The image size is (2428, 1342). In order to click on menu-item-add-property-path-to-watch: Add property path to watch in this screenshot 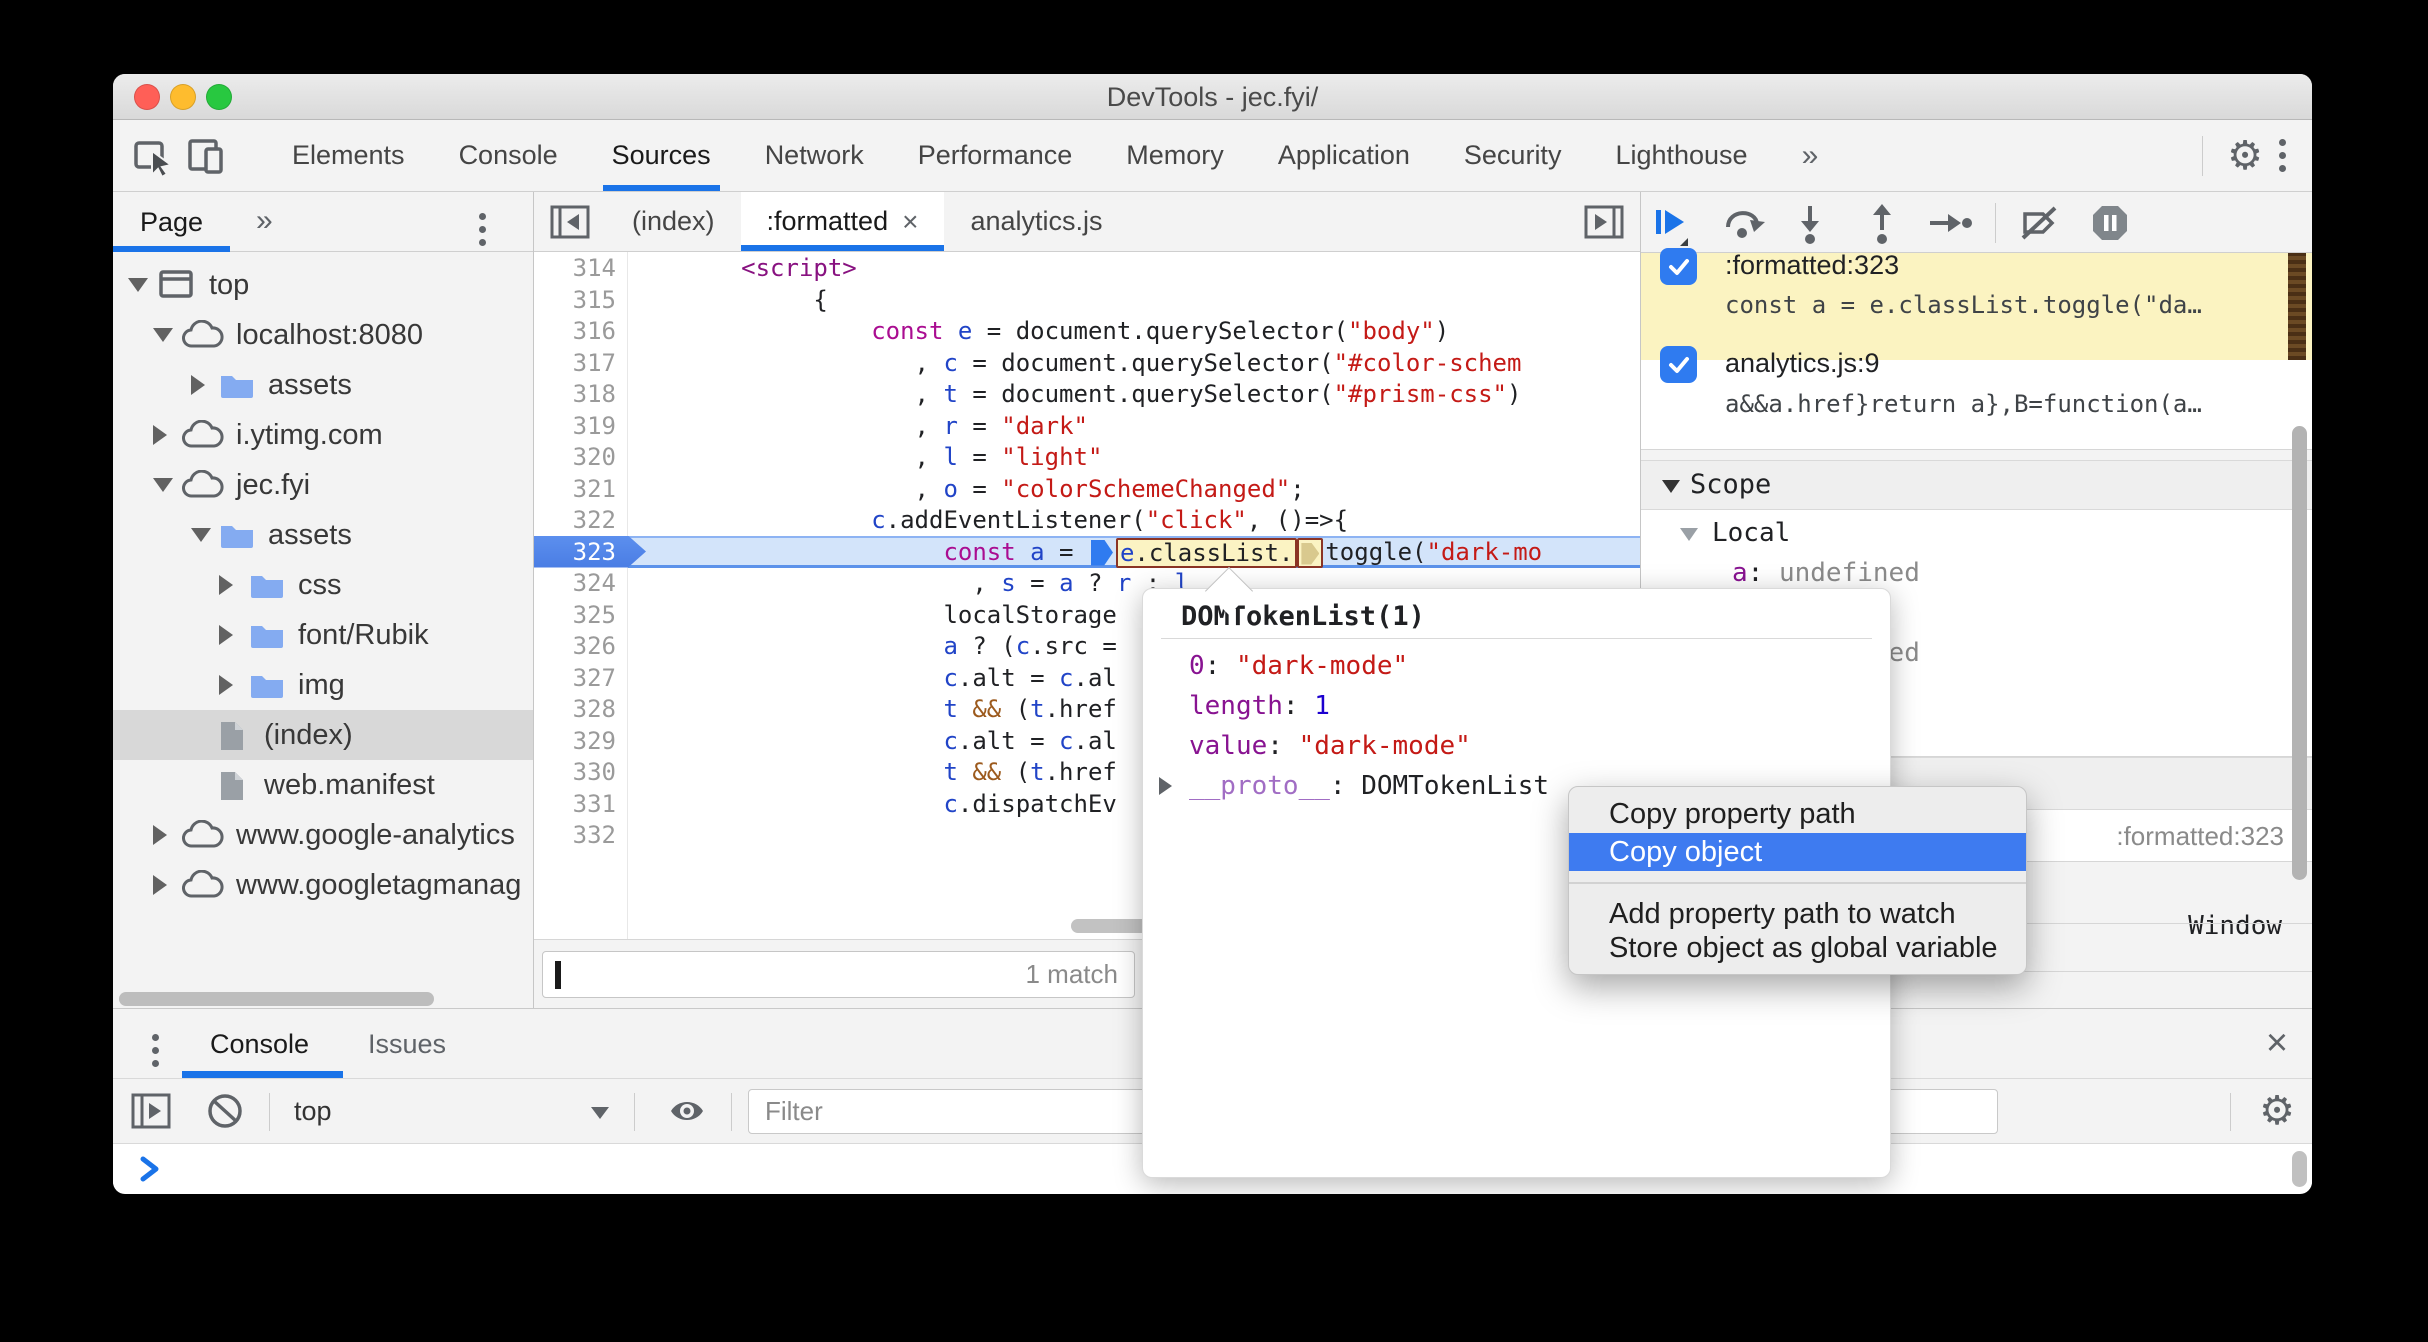, I will do `click(1797, 914)`.